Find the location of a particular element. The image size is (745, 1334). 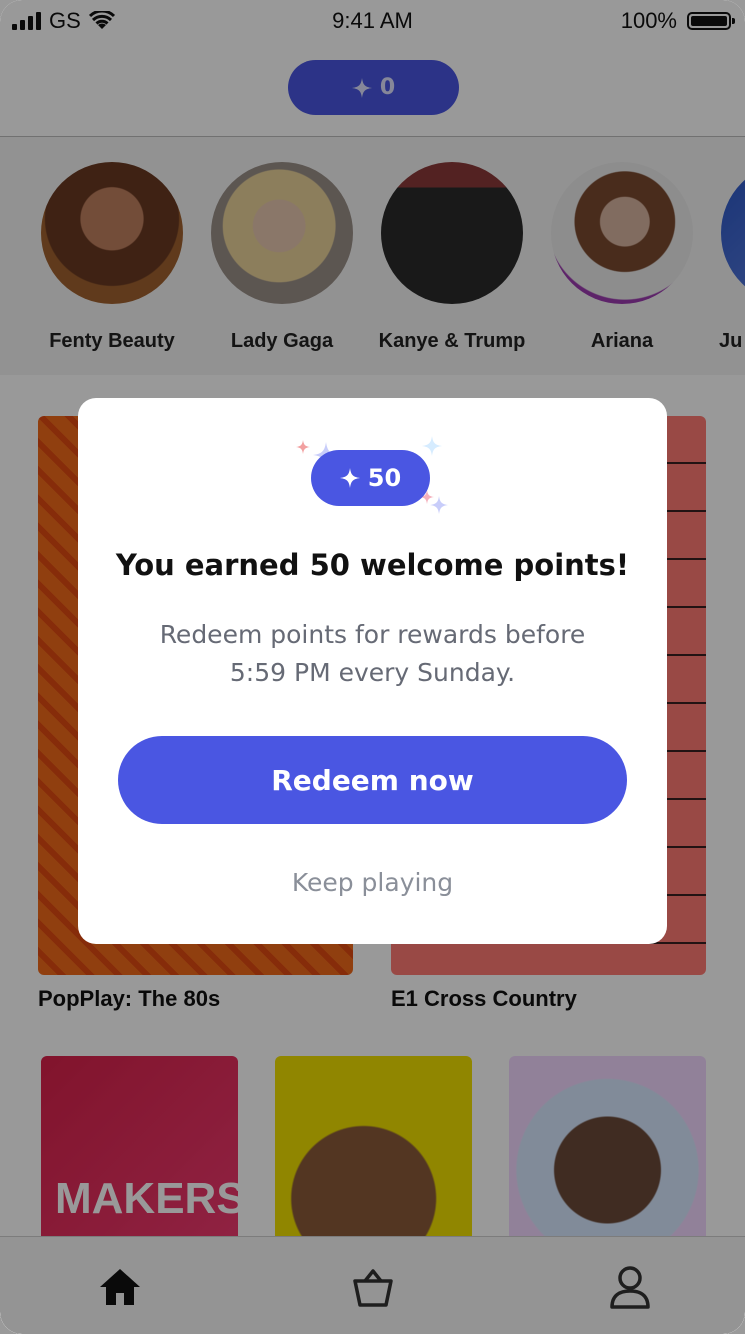

modal-title: You earned 50 welcome points! is located at coordinates (372, 565).